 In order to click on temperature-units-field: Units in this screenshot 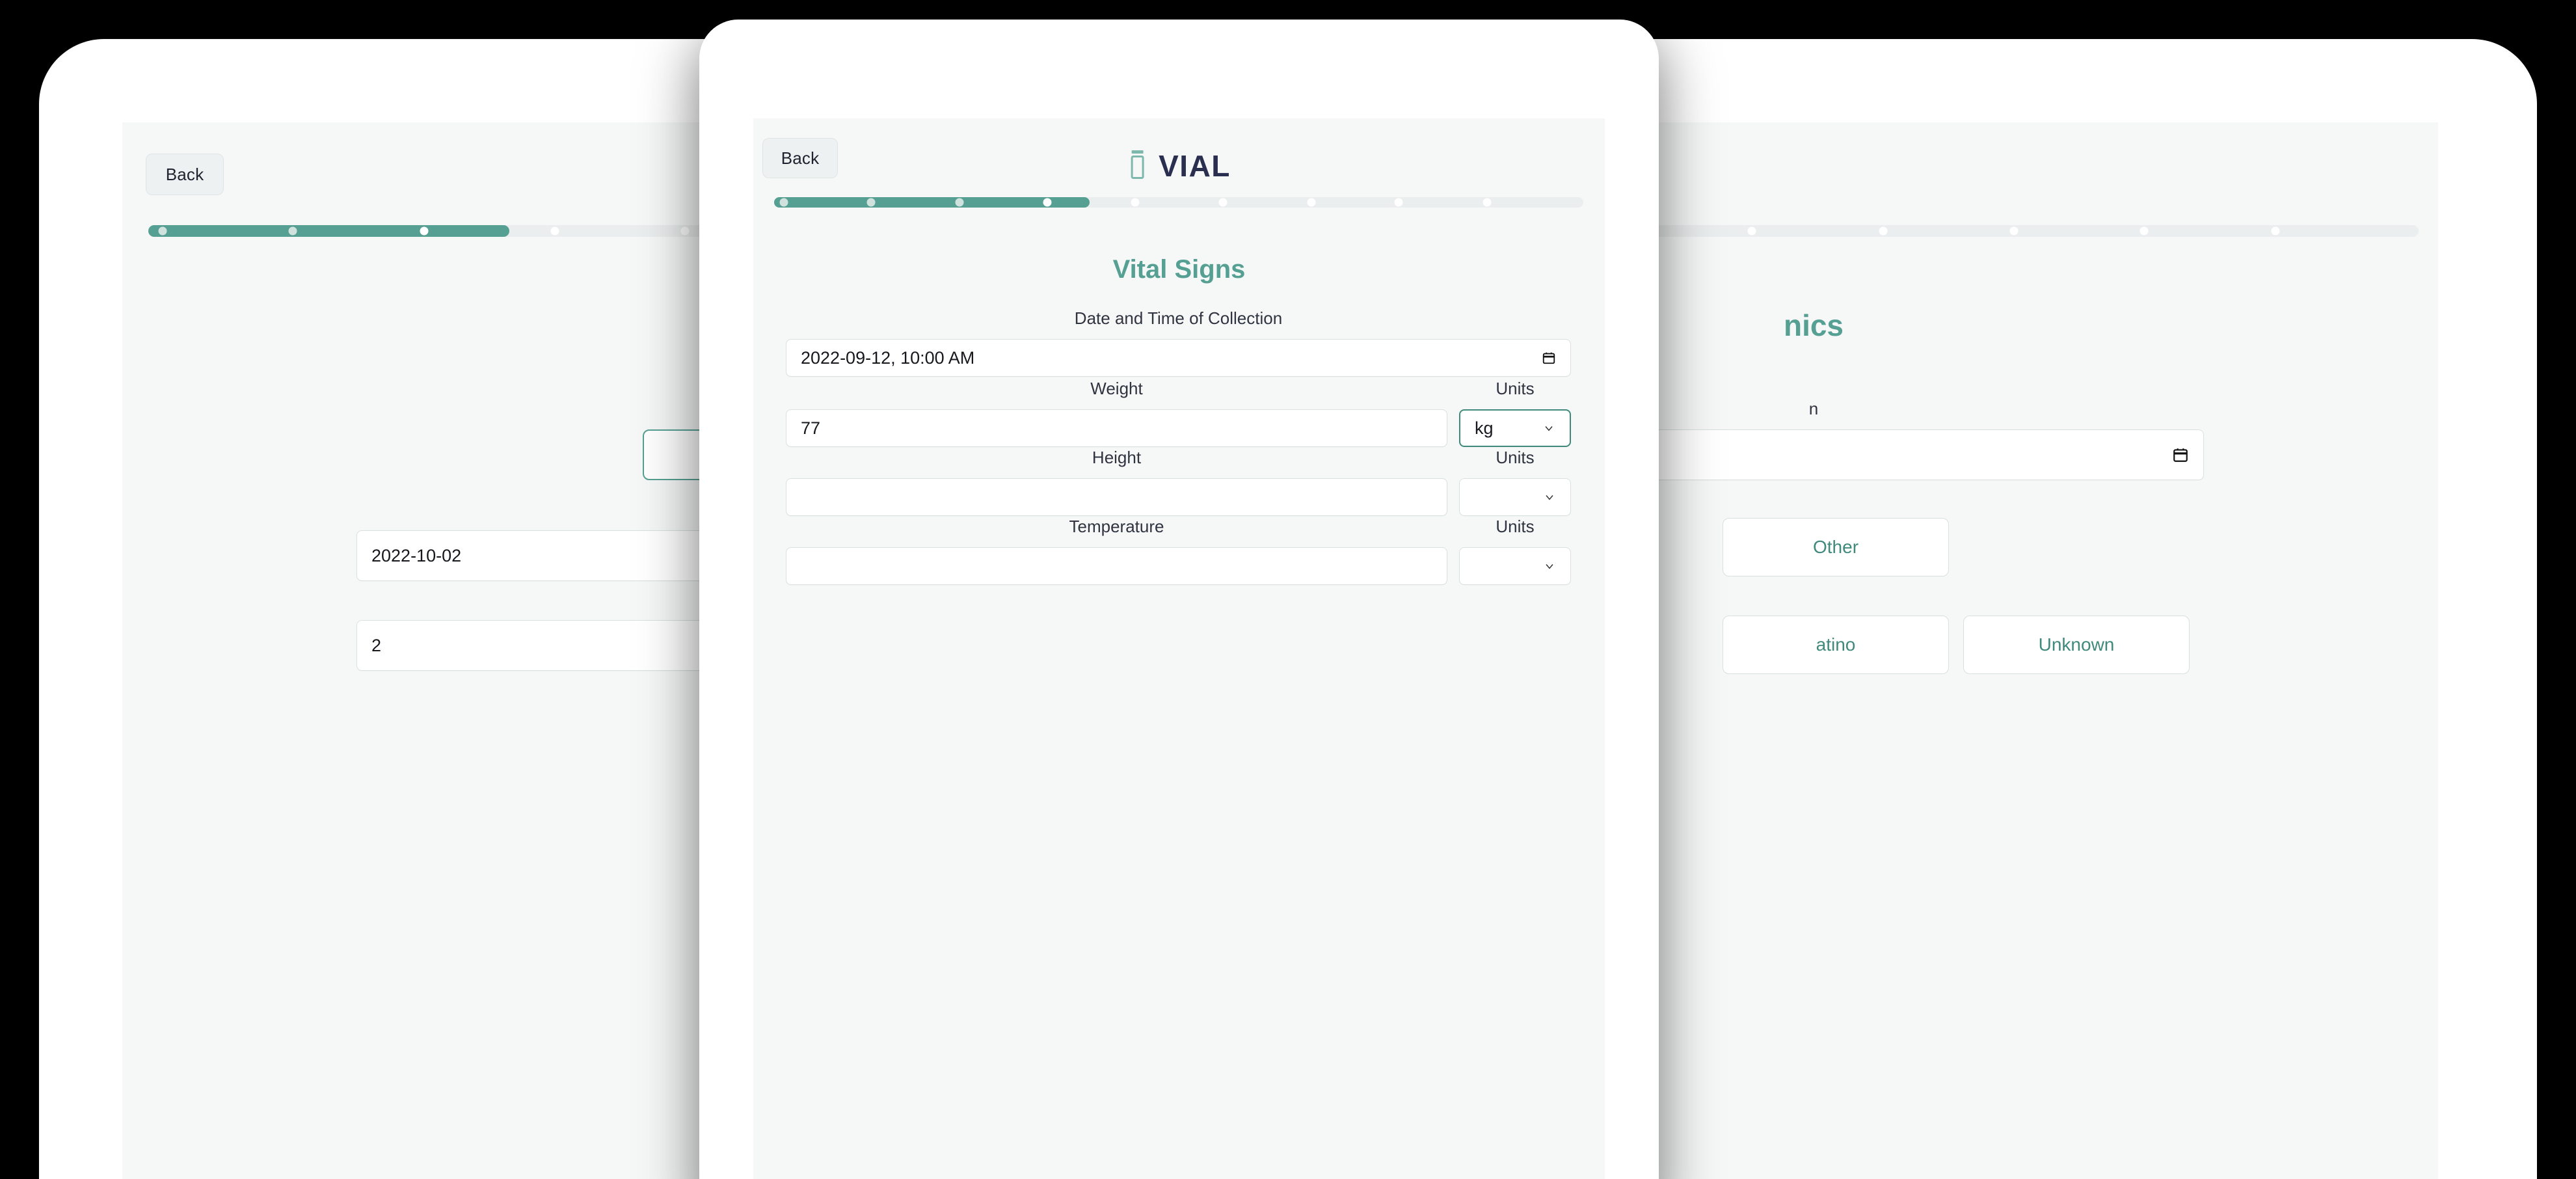, I will do `click(1515, 551)`.